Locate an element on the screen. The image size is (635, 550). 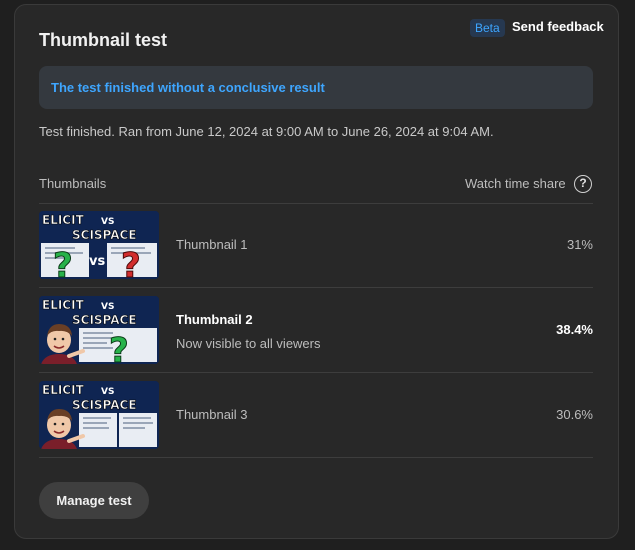
thumbnail-name: Thumbnail 1 is located at coordinates (212, 244).